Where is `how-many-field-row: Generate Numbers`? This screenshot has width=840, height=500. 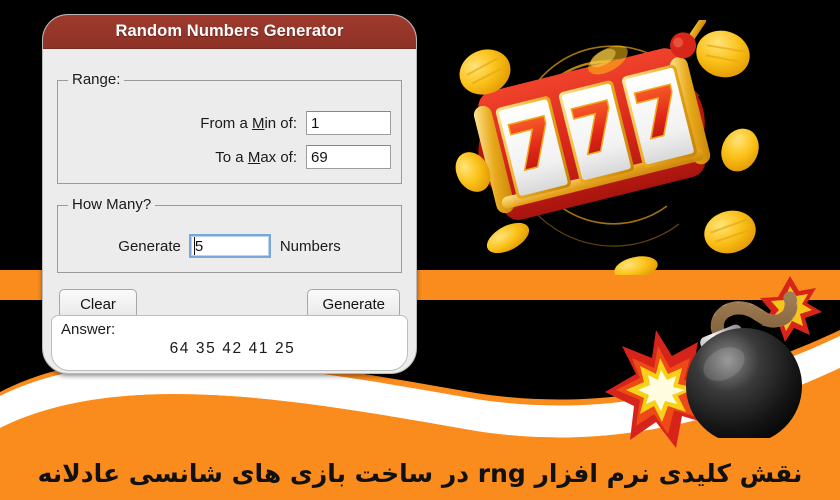
how-many-field-row: Generate Numbers is located at coordinates (229, 246).